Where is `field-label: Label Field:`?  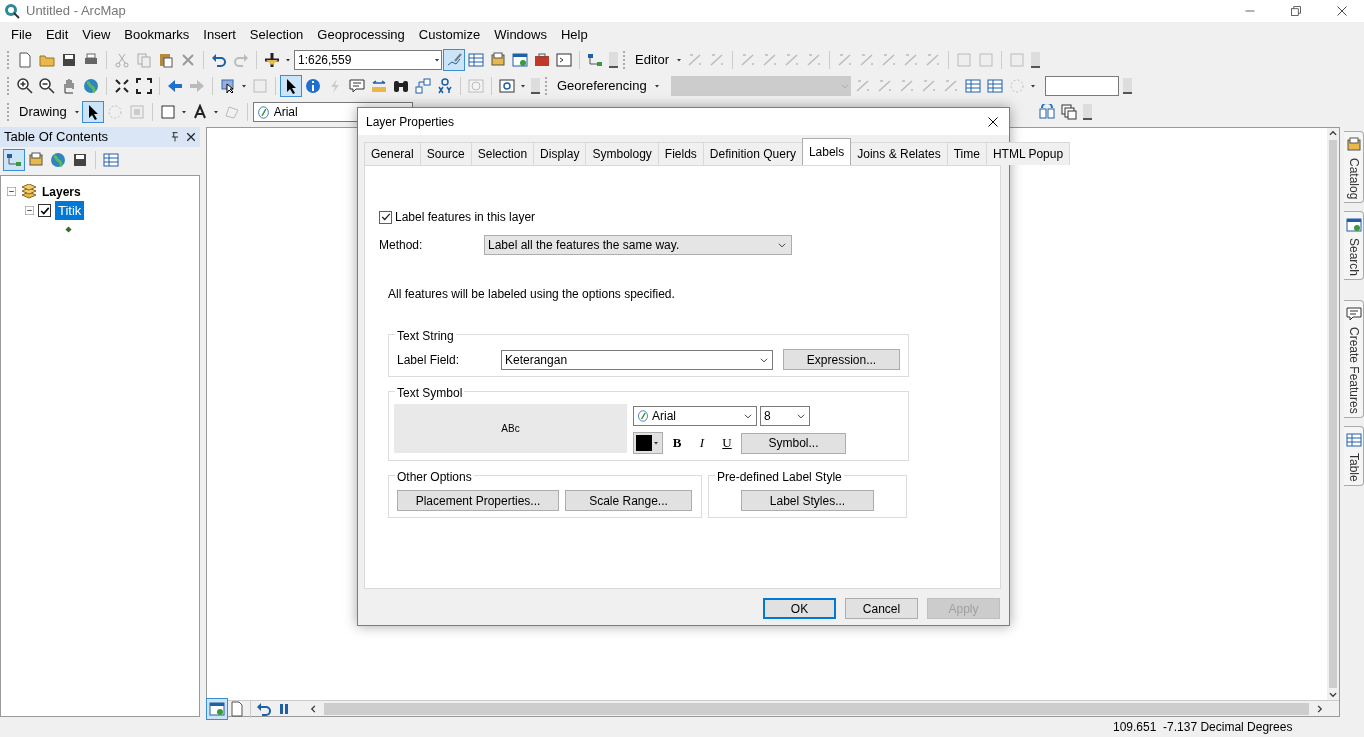
field-label: Label Field: is located at coordinates (429, 360).